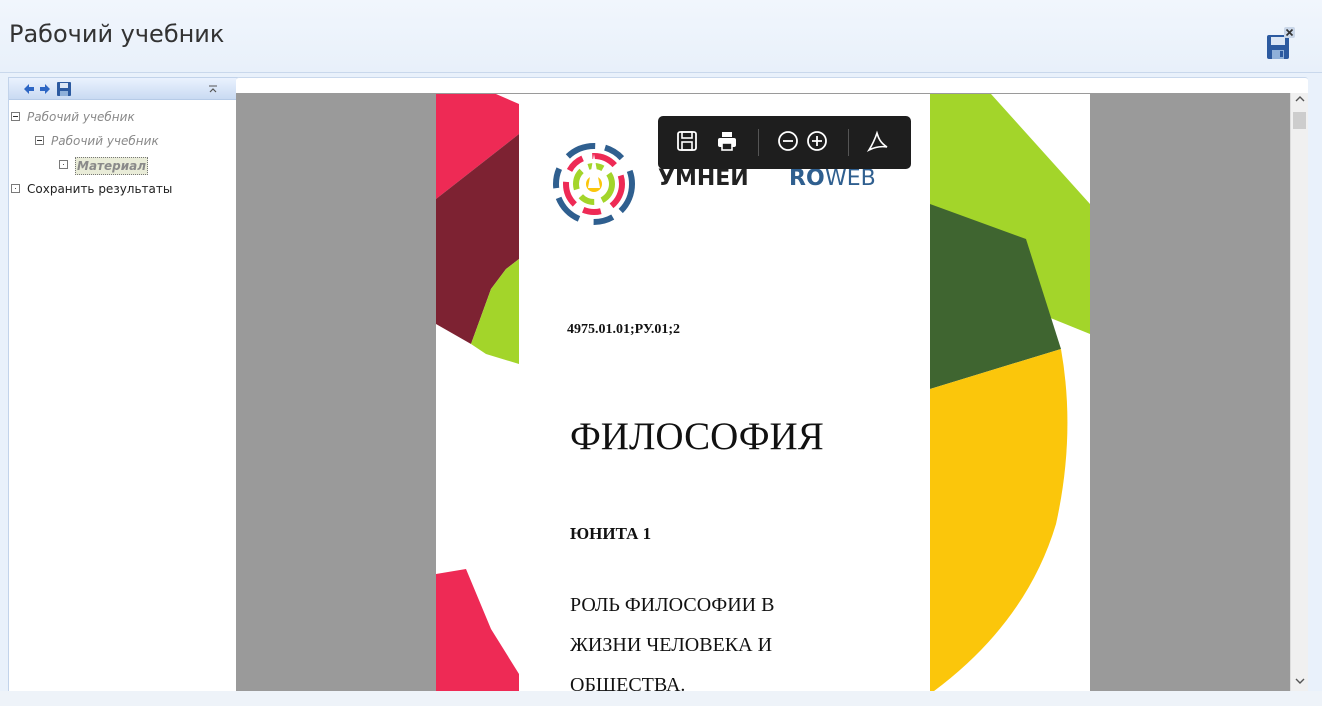 This screenshot has width=1322, height=706. What do you see at coordinates (772, 85) in the screenshot?
I see `viewer-top-bar` at bounding box center [772, 85].